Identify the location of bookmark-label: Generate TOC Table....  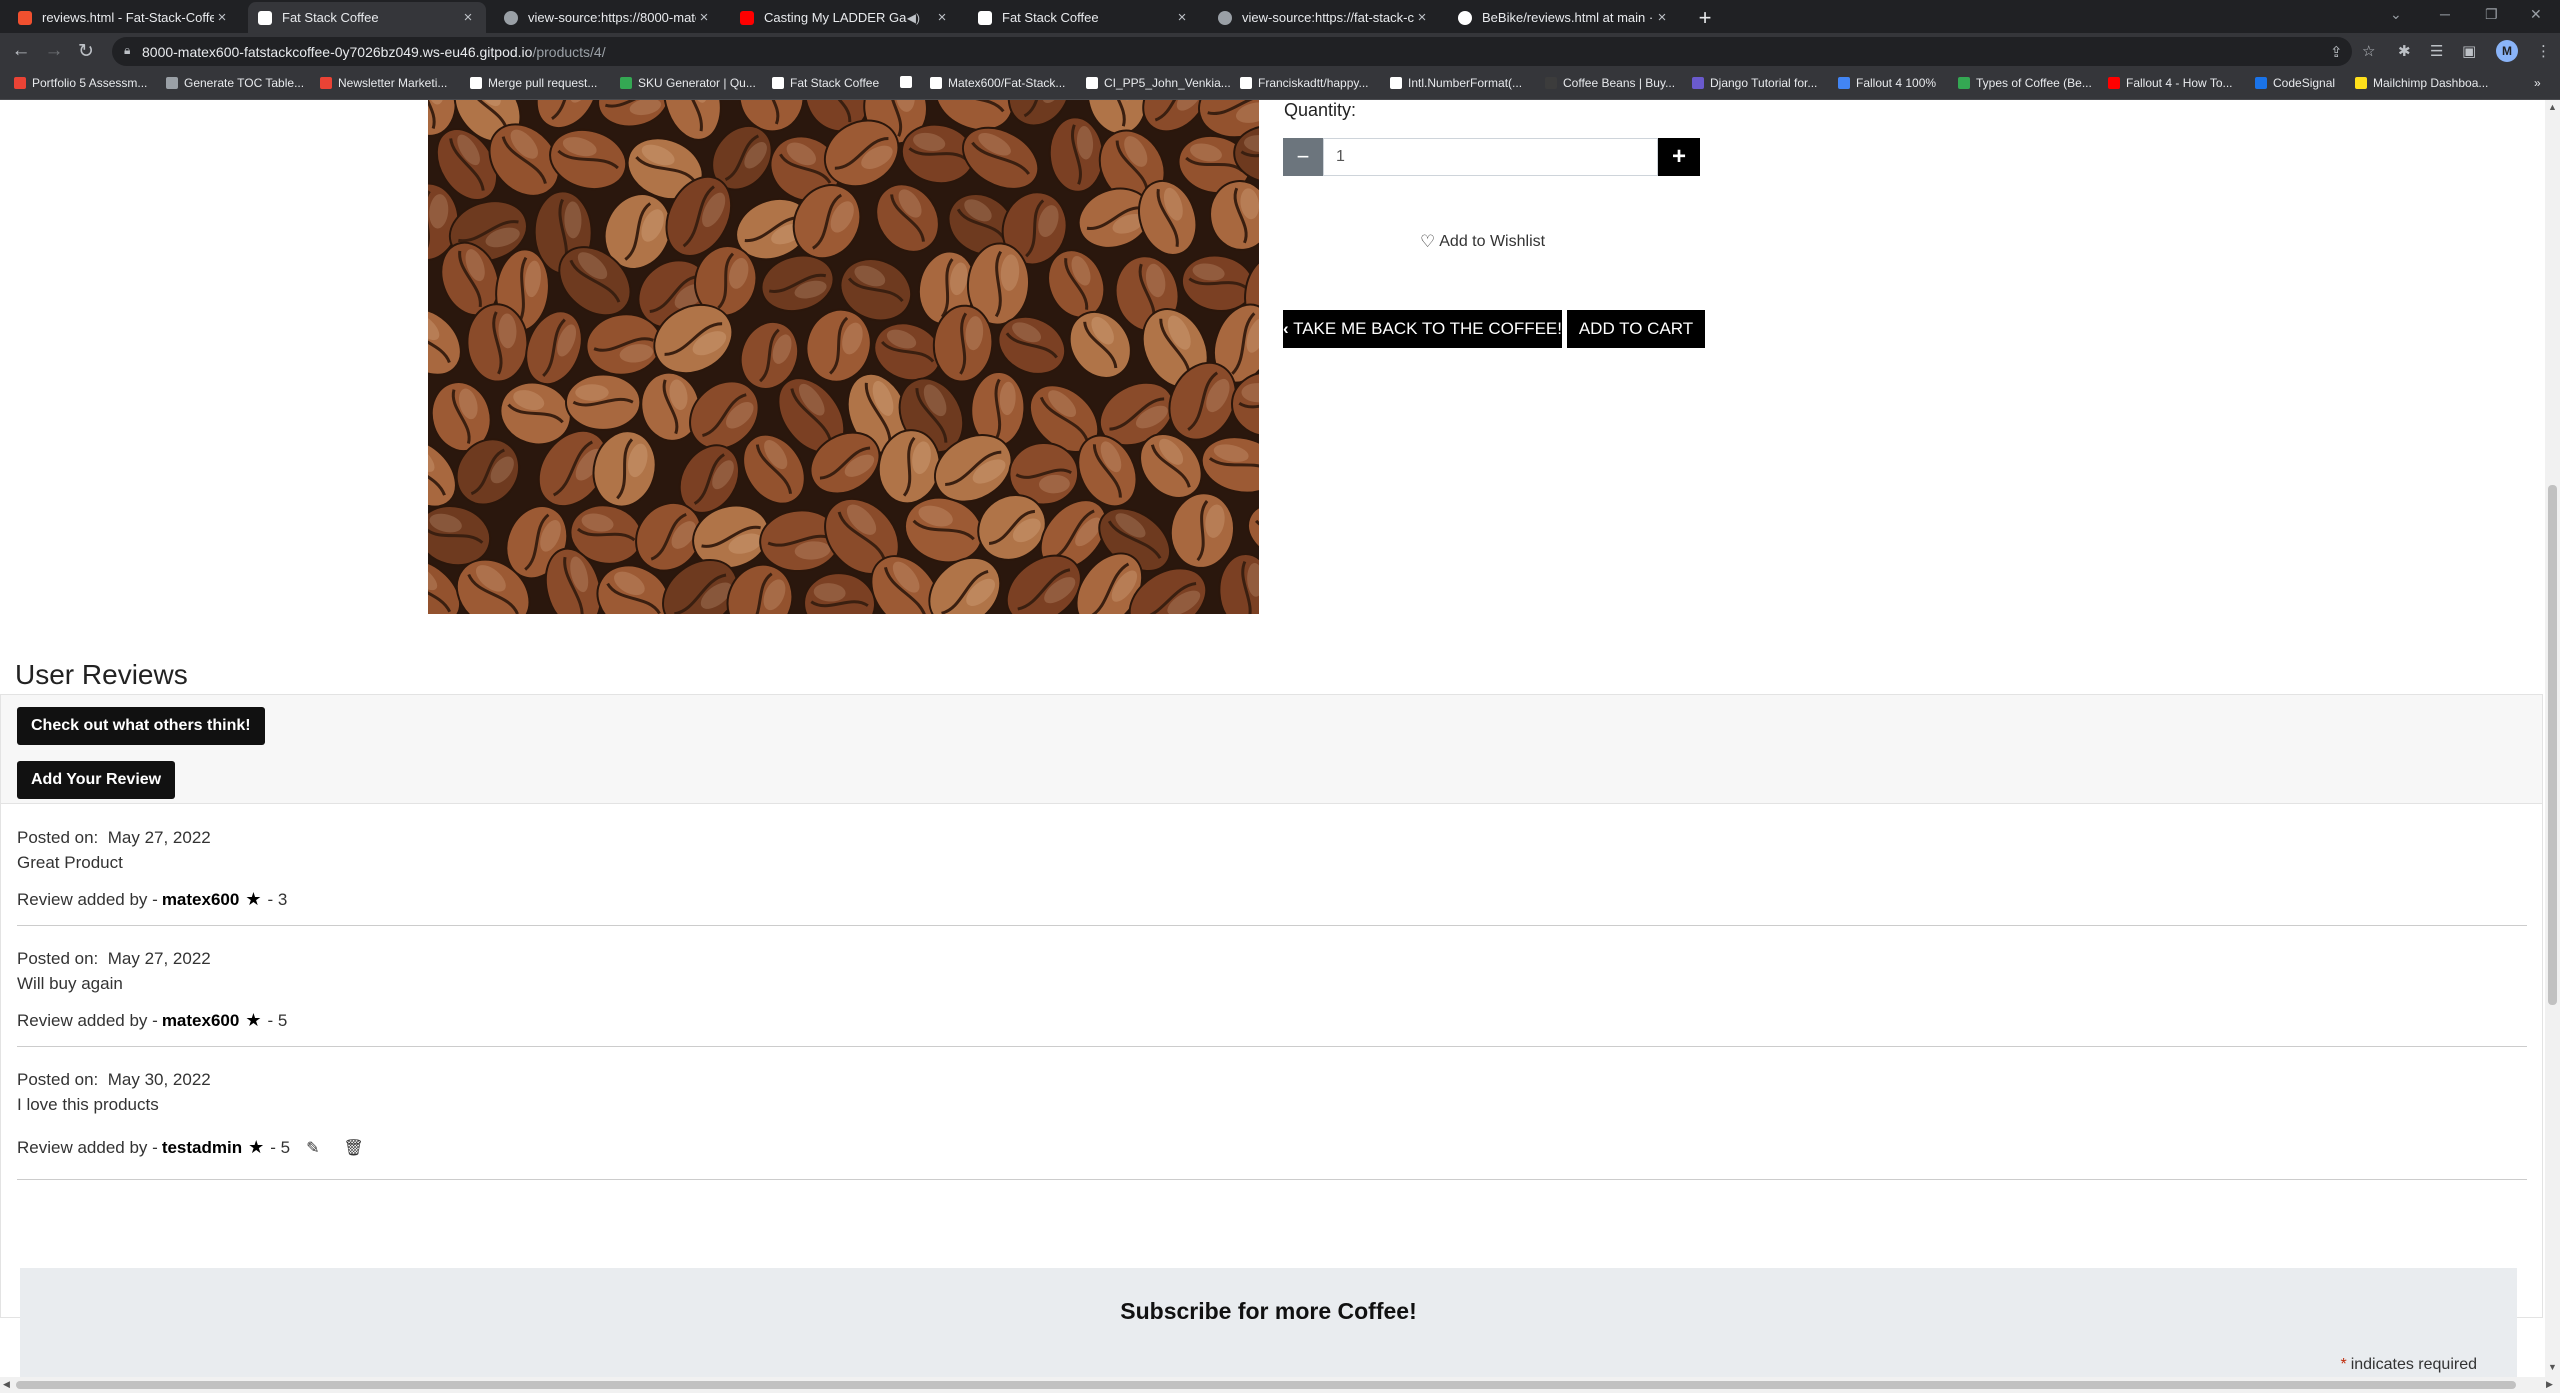
(244, 83).